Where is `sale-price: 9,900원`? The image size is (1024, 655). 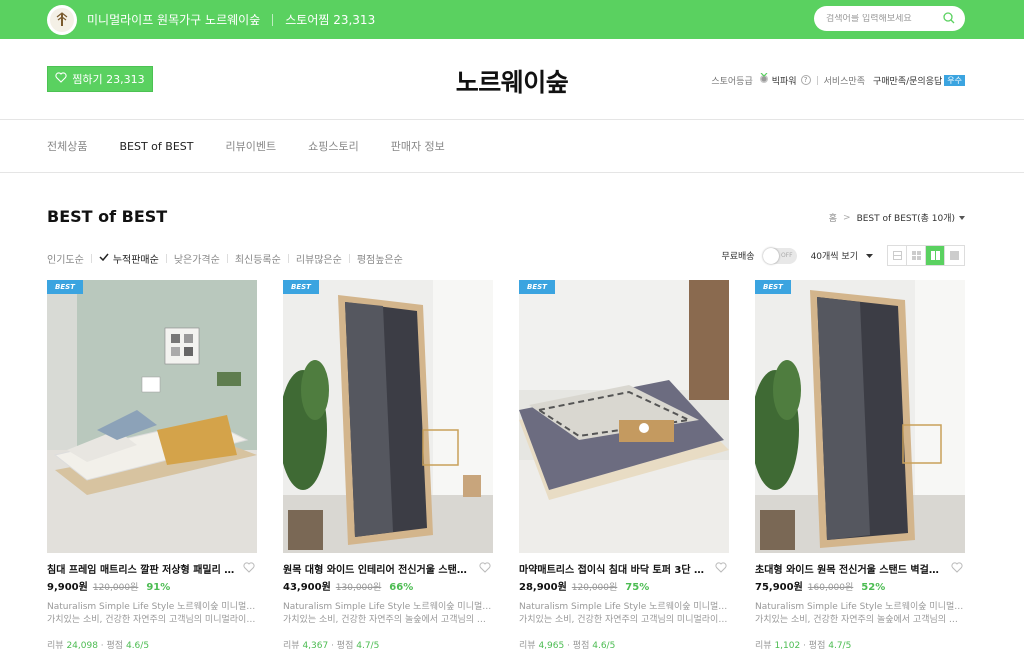 sale-price: 9,900원 is located at coordinates (67, 587).